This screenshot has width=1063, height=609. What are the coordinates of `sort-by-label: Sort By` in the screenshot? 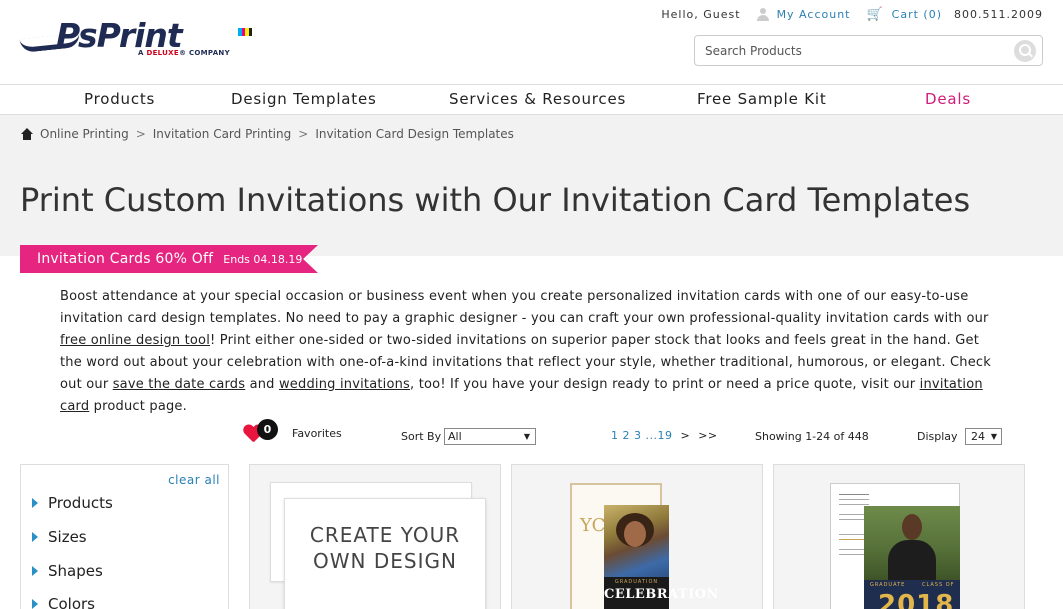 It's located at (421, 436).